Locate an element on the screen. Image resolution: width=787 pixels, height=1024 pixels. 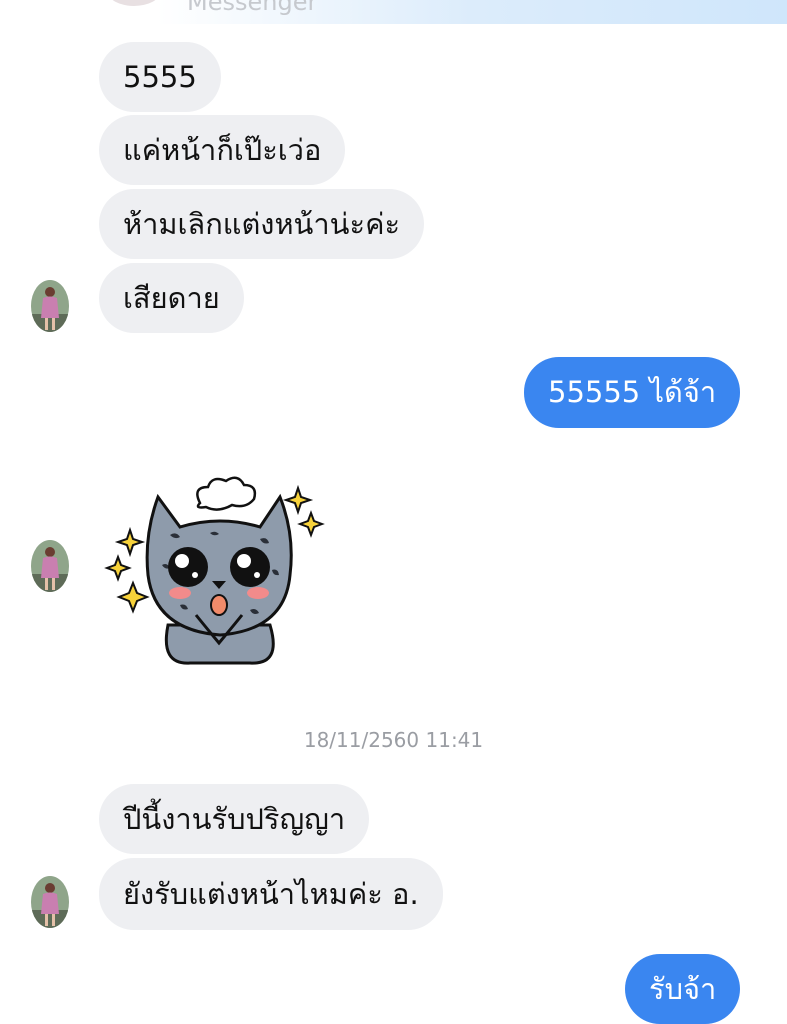
cat-sticker is located at coordinates (215, 572).